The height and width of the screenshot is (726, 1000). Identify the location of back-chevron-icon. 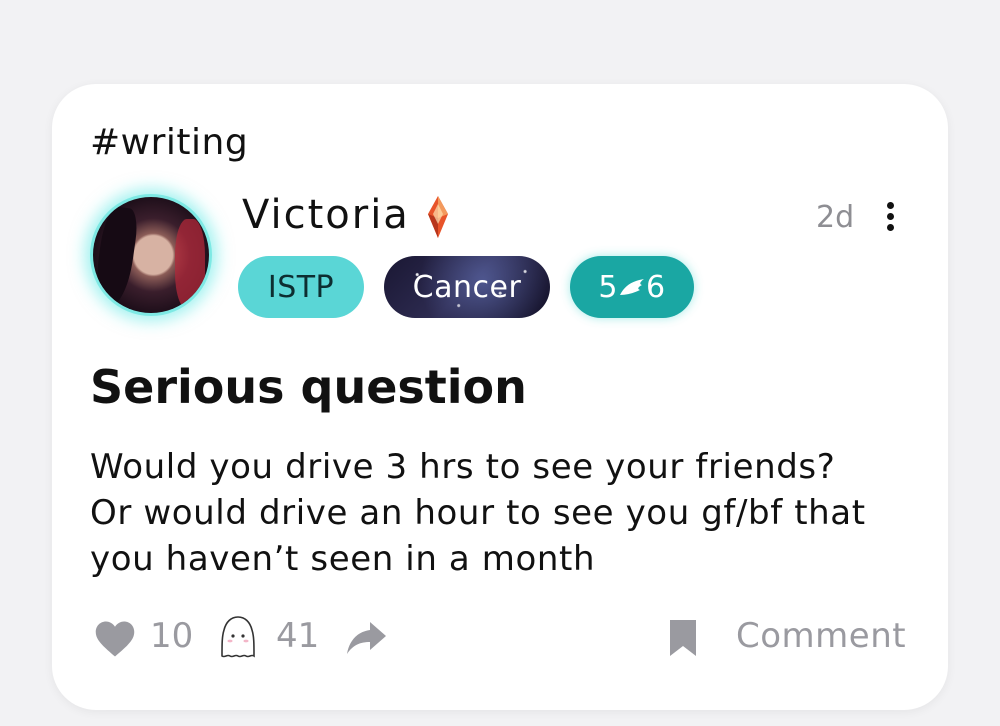
(61, 4).